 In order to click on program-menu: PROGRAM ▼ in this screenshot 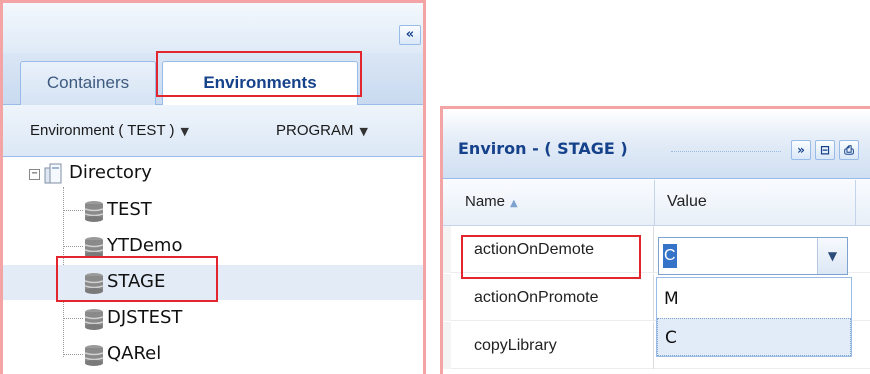, I will do `click(322, 130)`.